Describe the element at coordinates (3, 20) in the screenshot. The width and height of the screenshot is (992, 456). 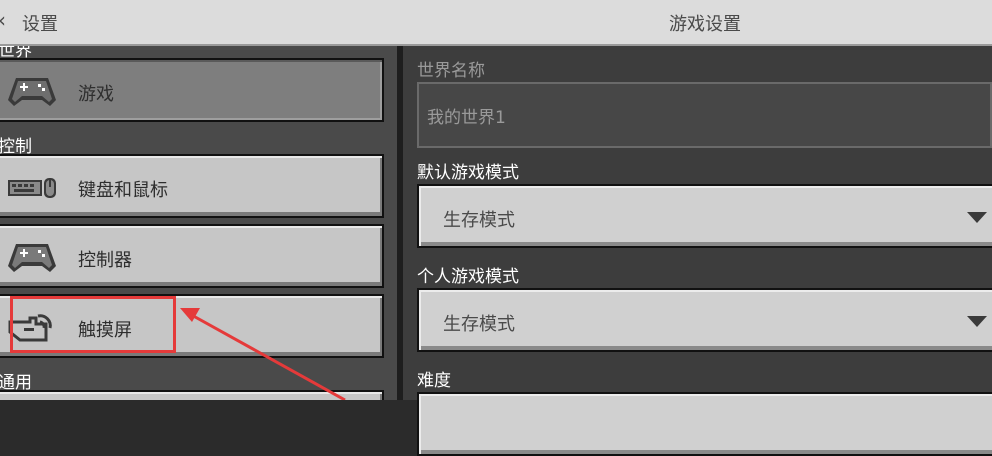
I see `back-chevron-icon: ‹` at that location.